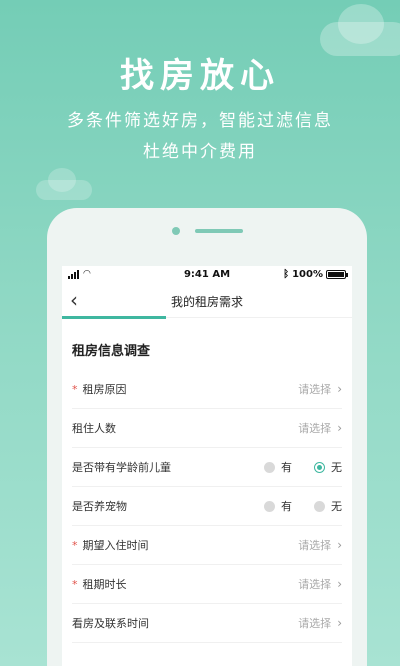 The width and height of the screenshot is (400, 666). I want to click on form-row-label: 是否带有学龄前儿童, so click(121, 467).